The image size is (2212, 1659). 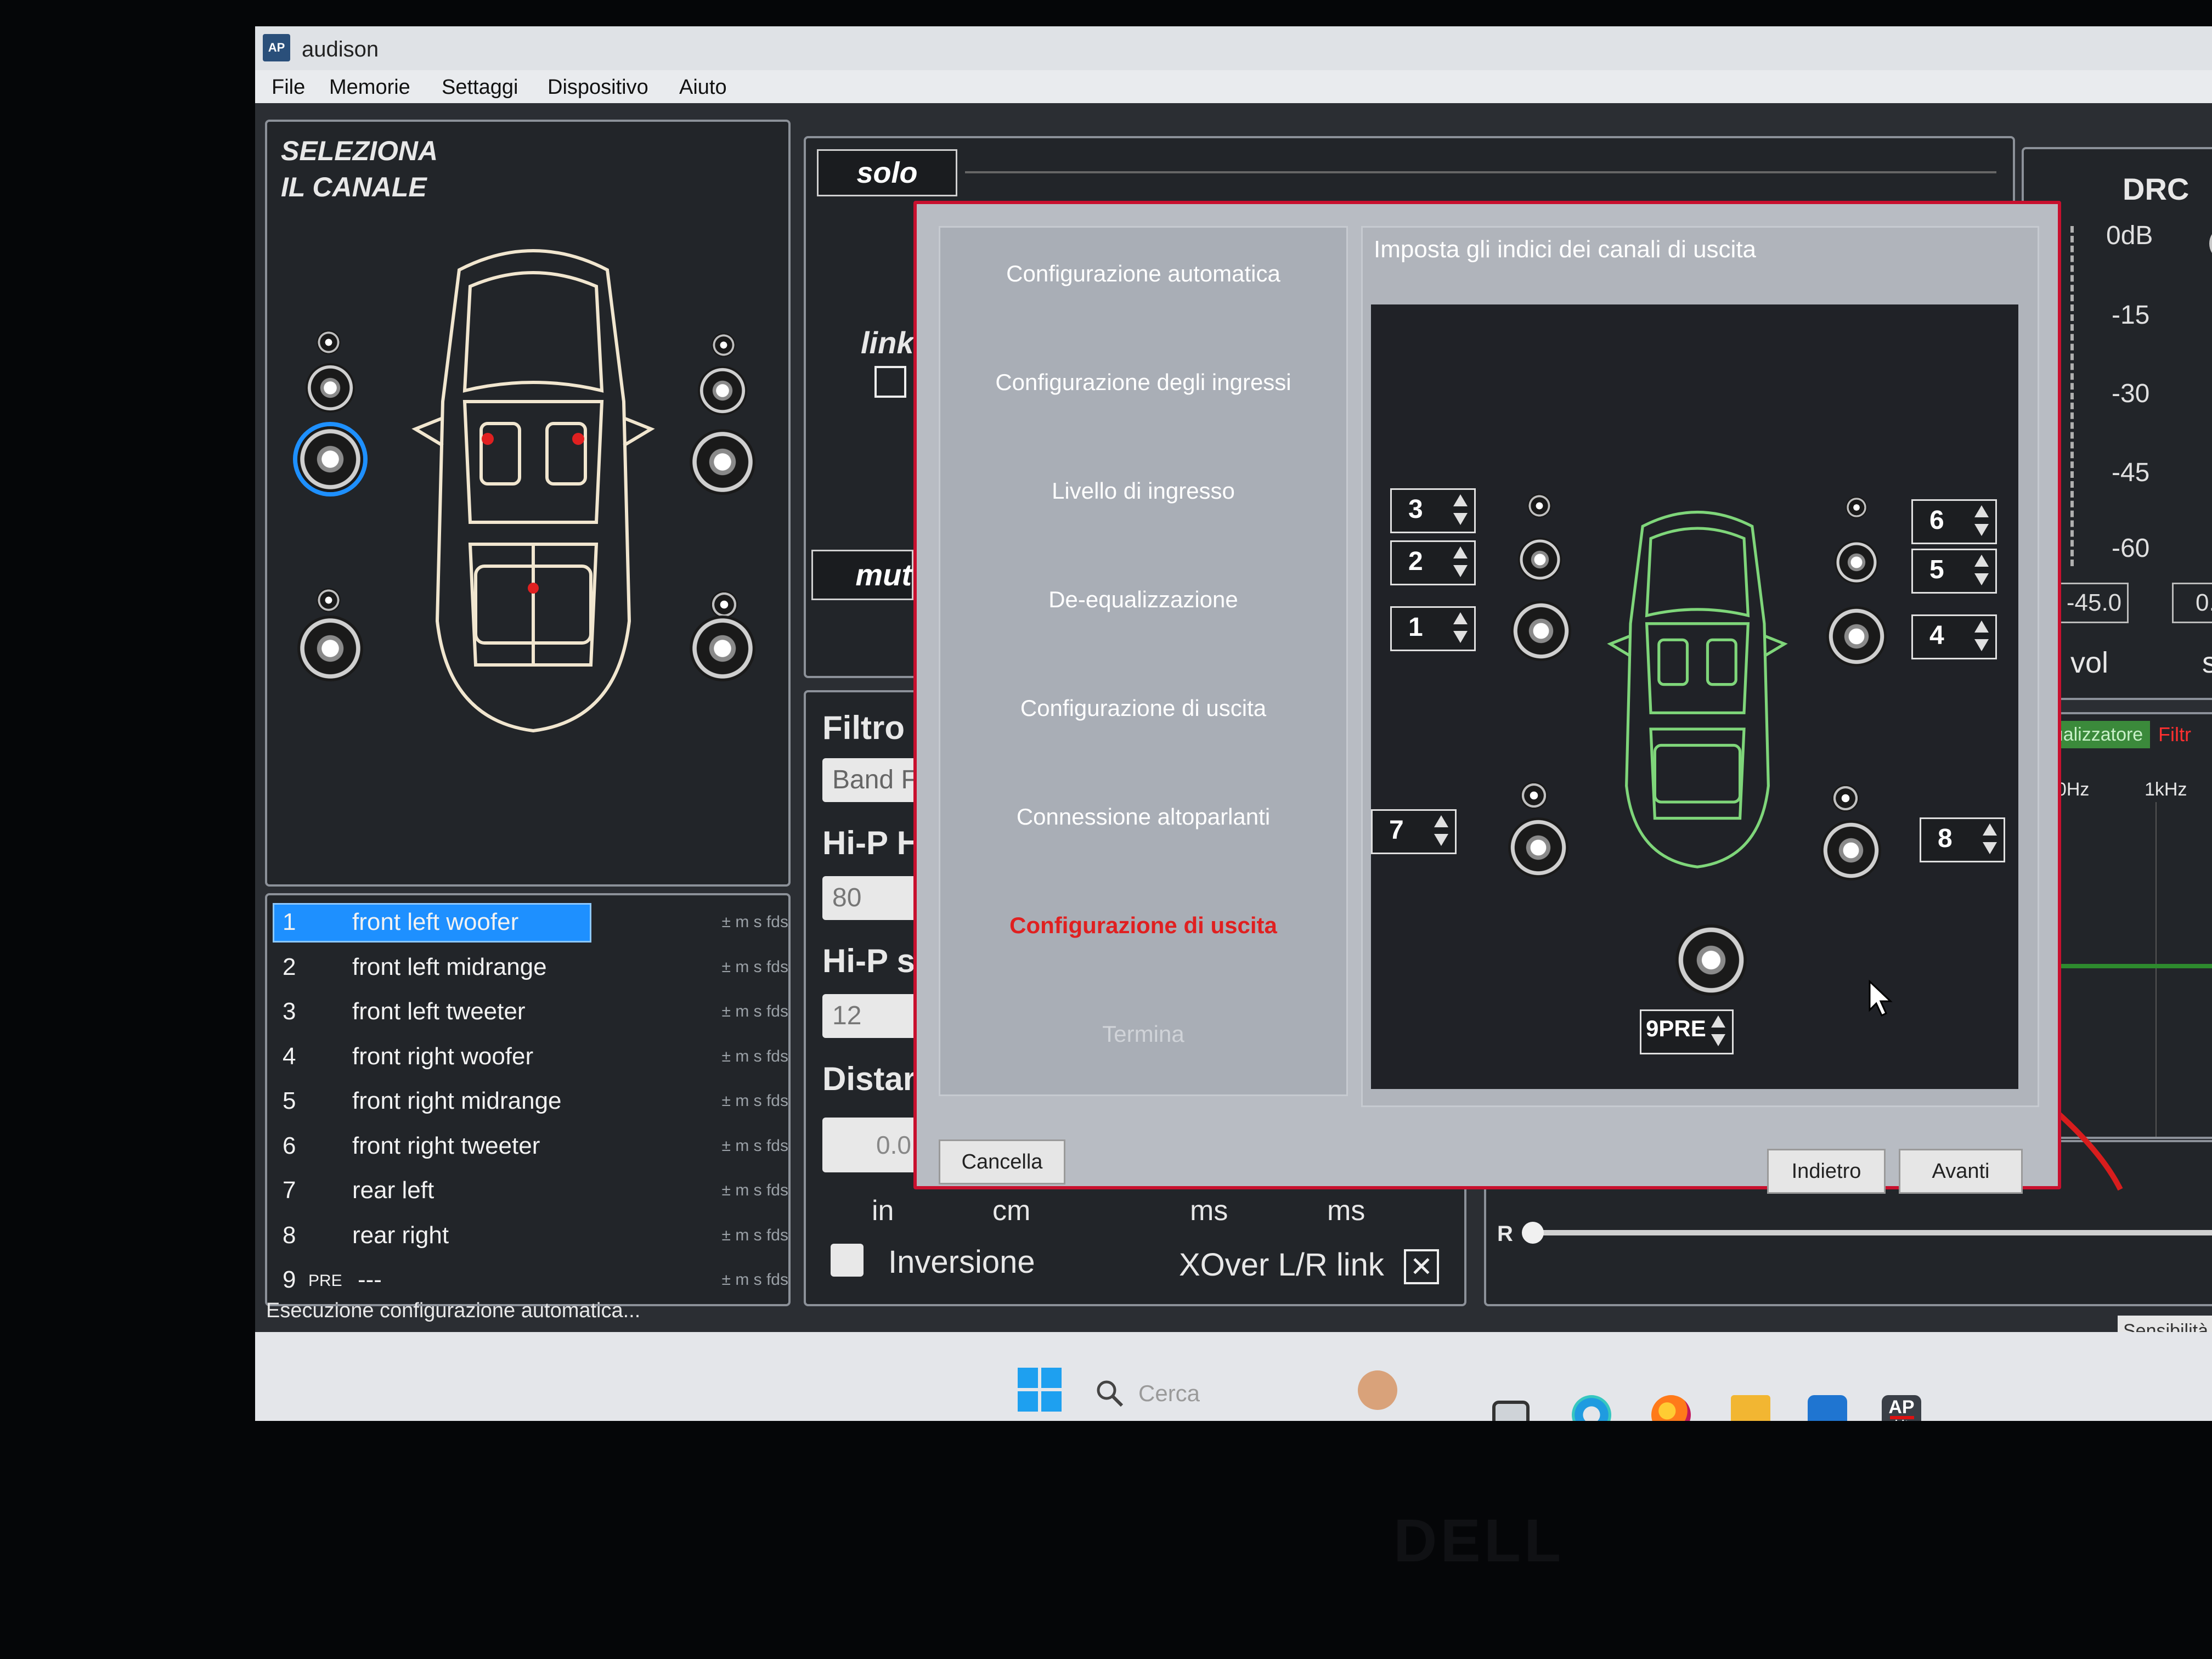 What do you see at coordinates (288, 87) in the screenshot?
I see `menu-file: File` at bounding box center [288, 87].